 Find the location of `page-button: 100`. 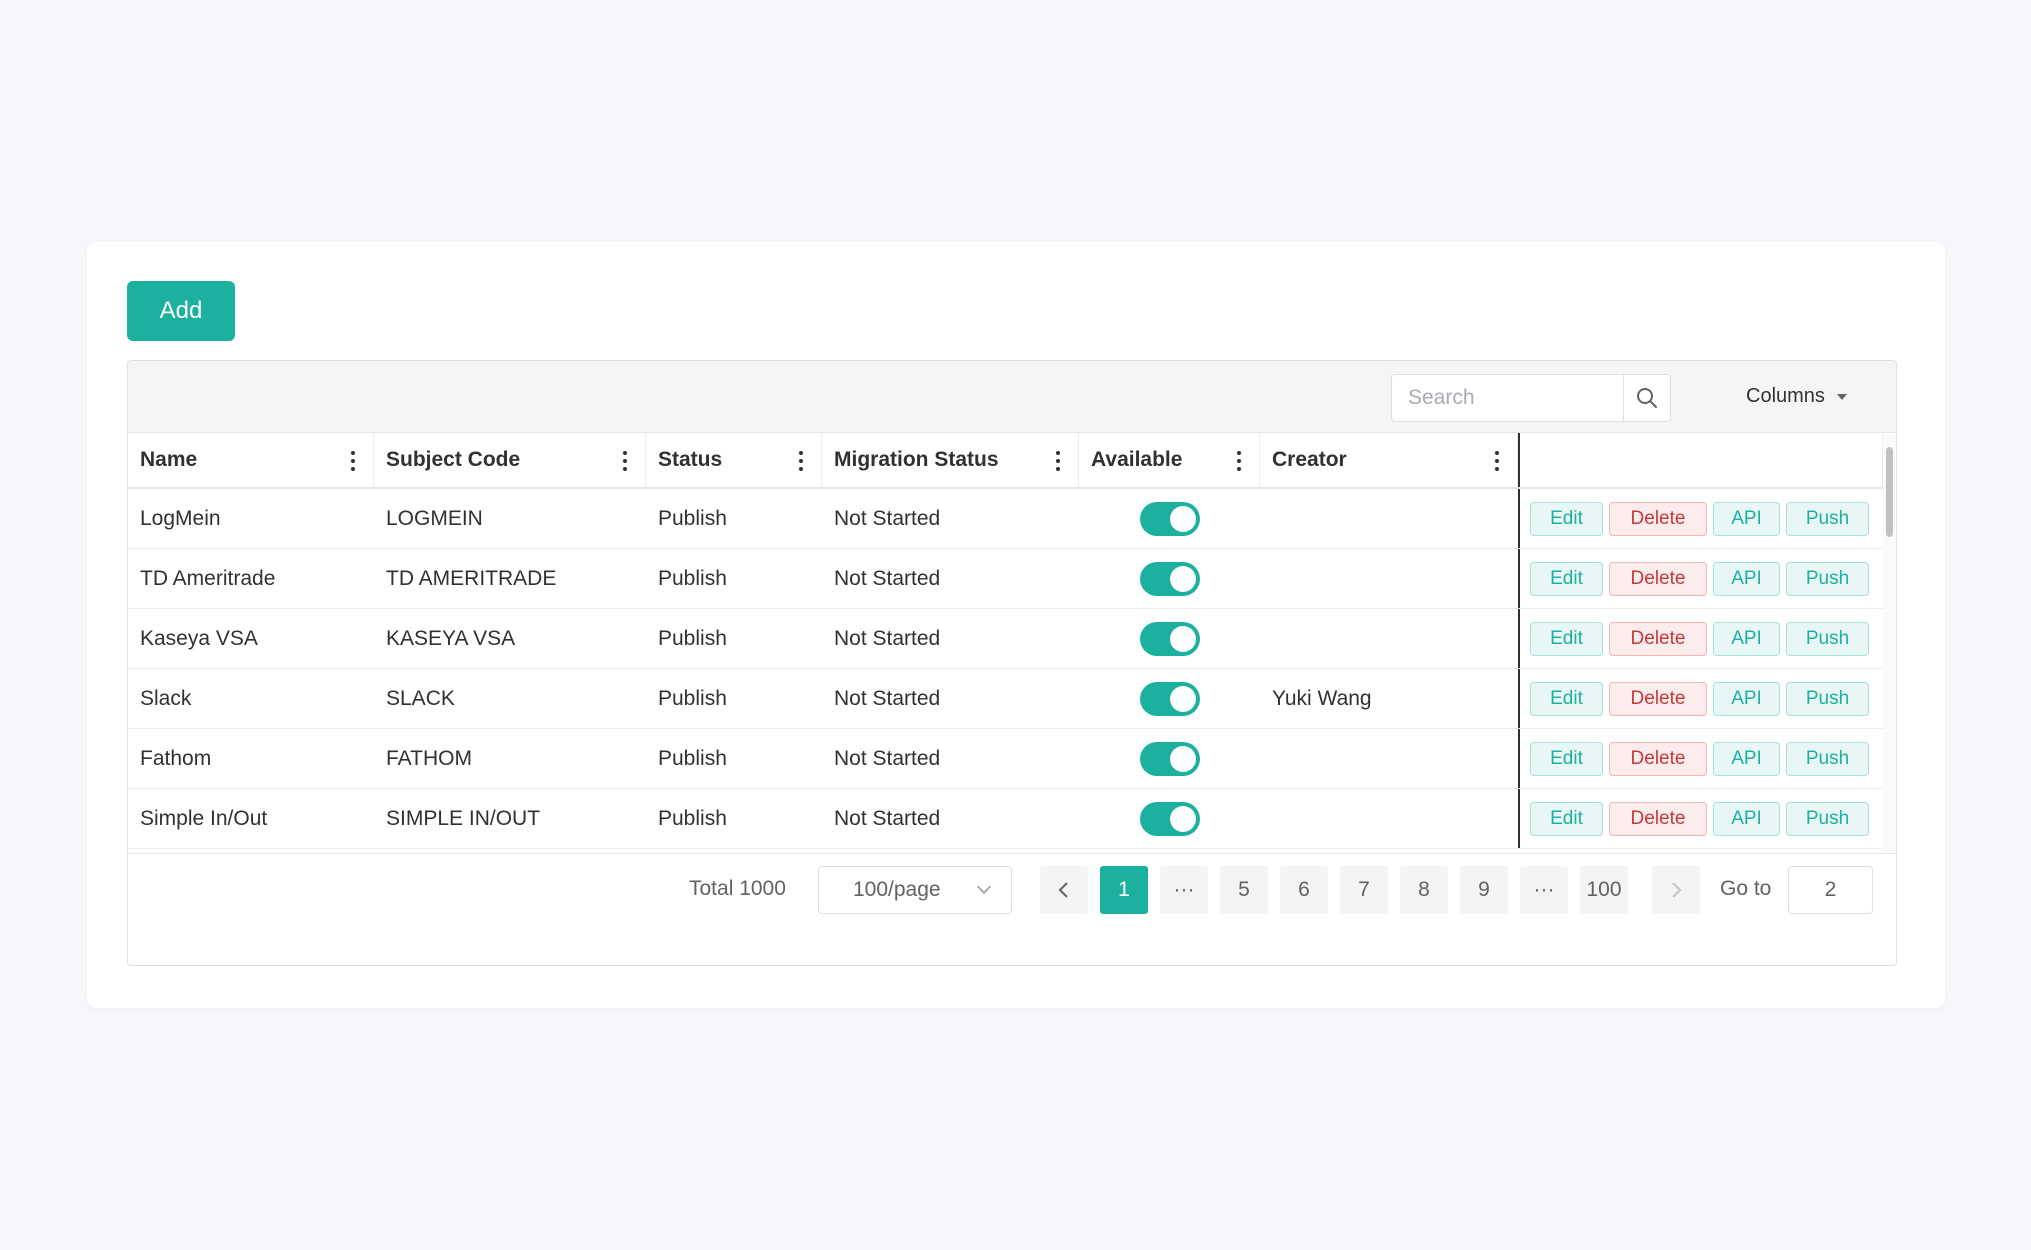

page-button: 100 is located at coordinates (1604, 890).